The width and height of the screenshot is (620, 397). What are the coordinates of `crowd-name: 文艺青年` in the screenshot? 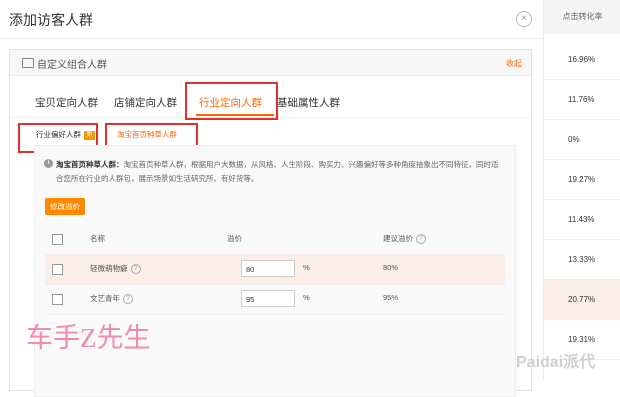 It's located at (105, 298).